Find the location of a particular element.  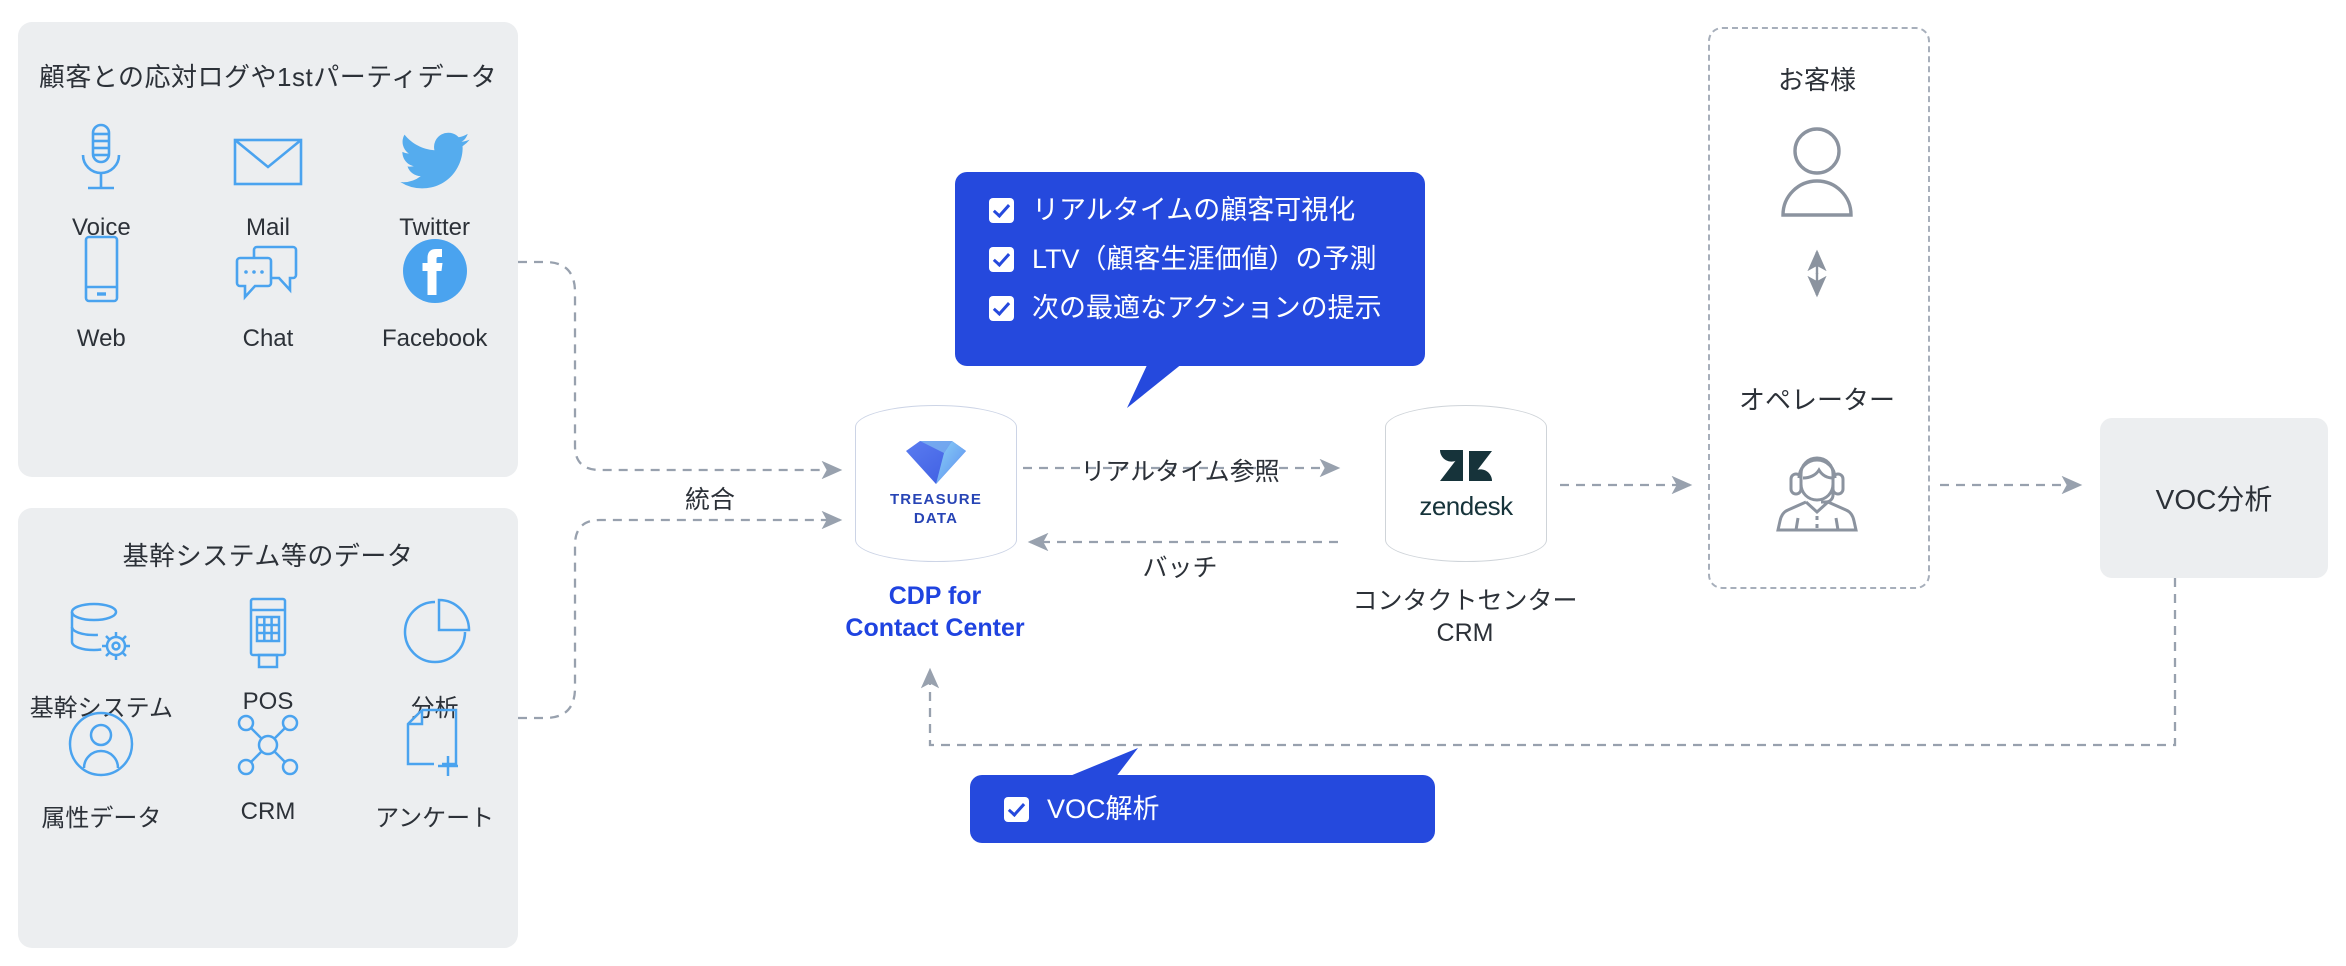

panel-core-systems-icons-2: 属性データ CRM アンケート is located at coordinates (268, 765).